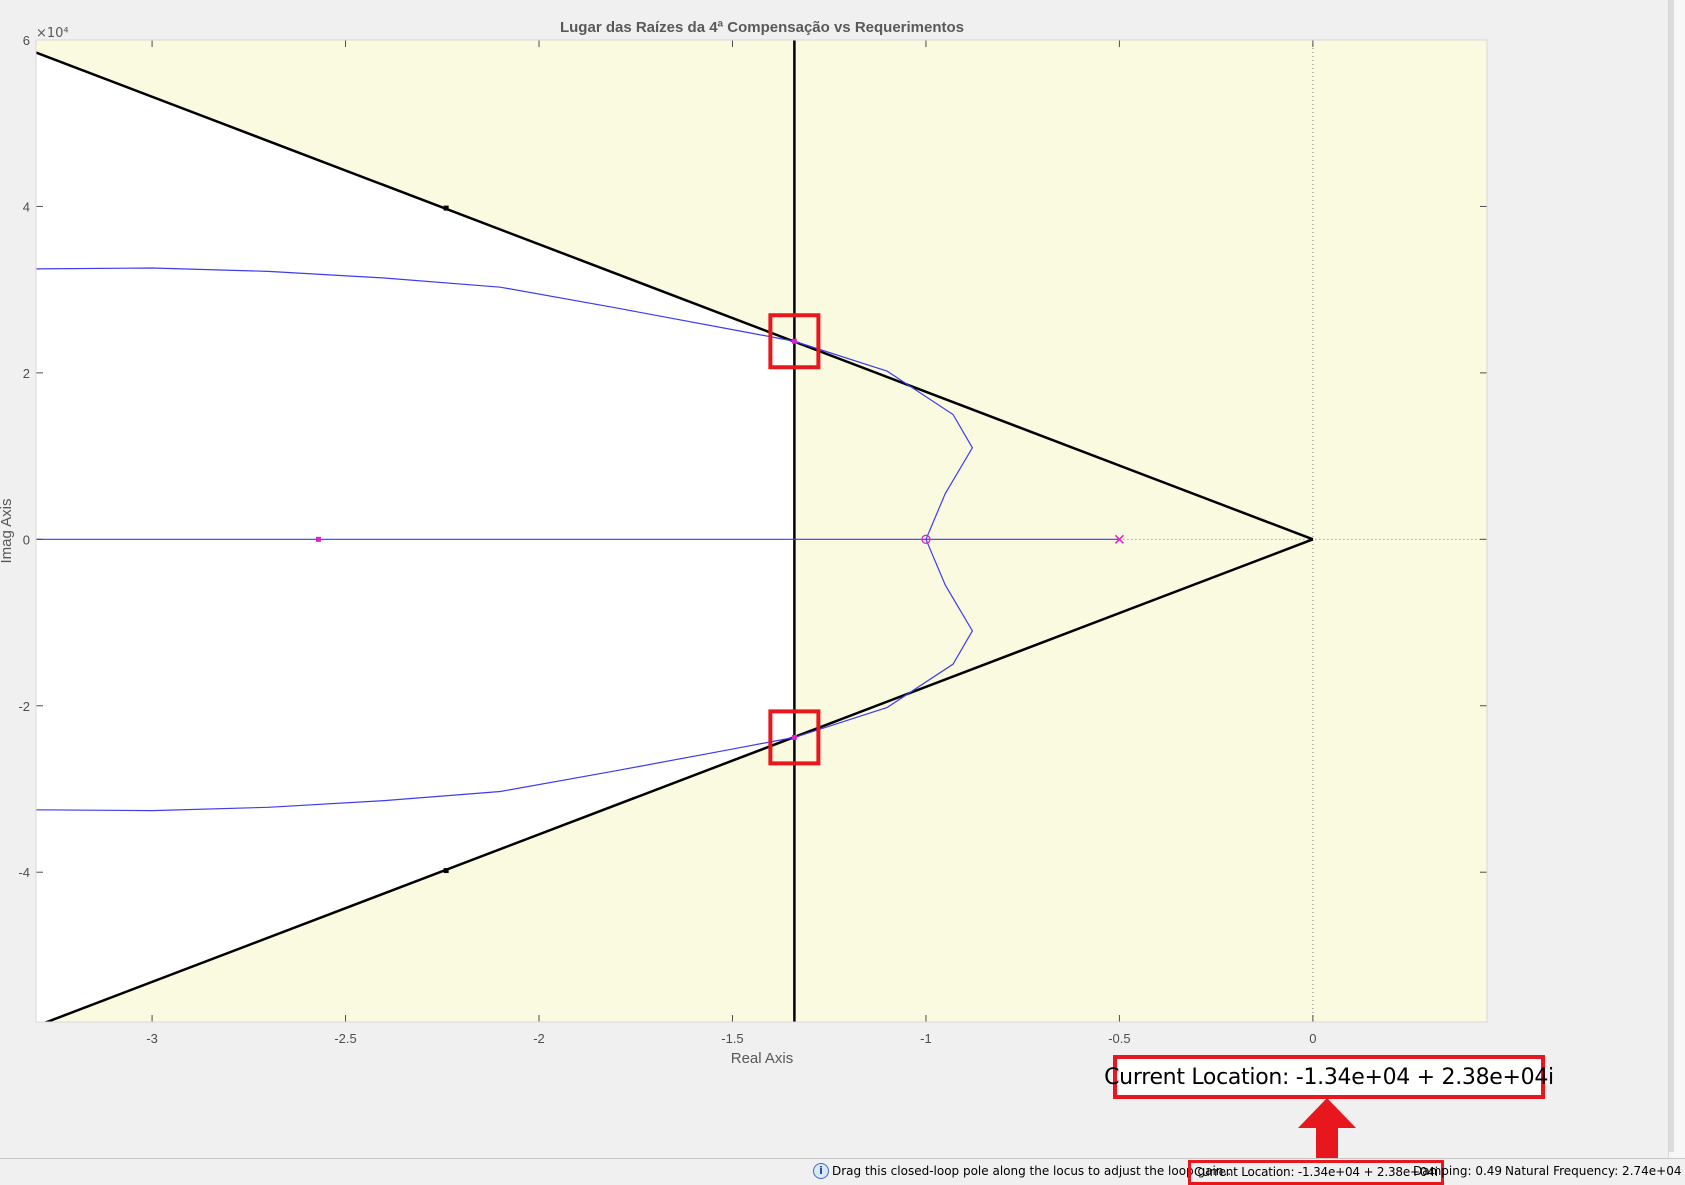  I want to click on x-tick-label: -0.5, so click(1119, 1038).